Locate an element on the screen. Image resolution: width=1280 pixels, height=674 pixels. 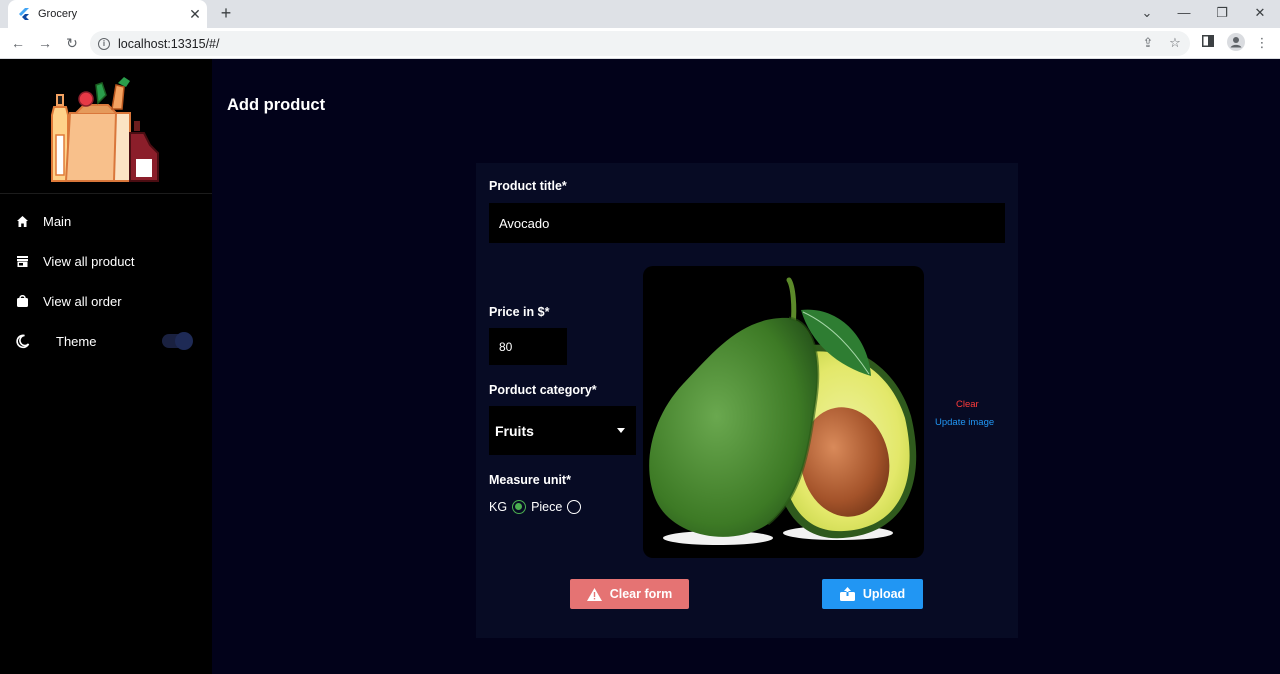
price-label: Price in $* is located at coordinates (519, 312).